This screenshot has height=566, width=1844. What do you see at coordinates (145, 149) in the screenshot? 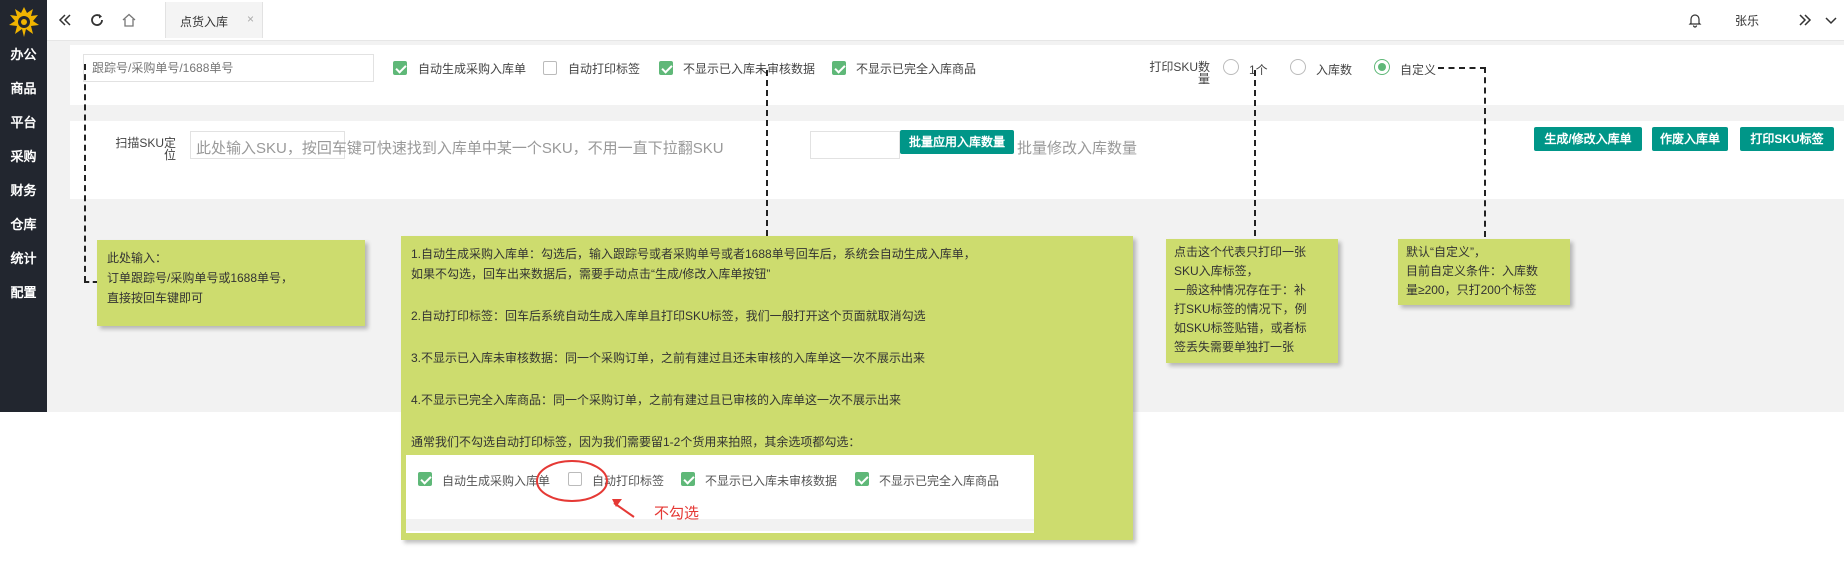
I see `scan-sku-label: 扫描SKU定位` at bounding box center [145, 149].